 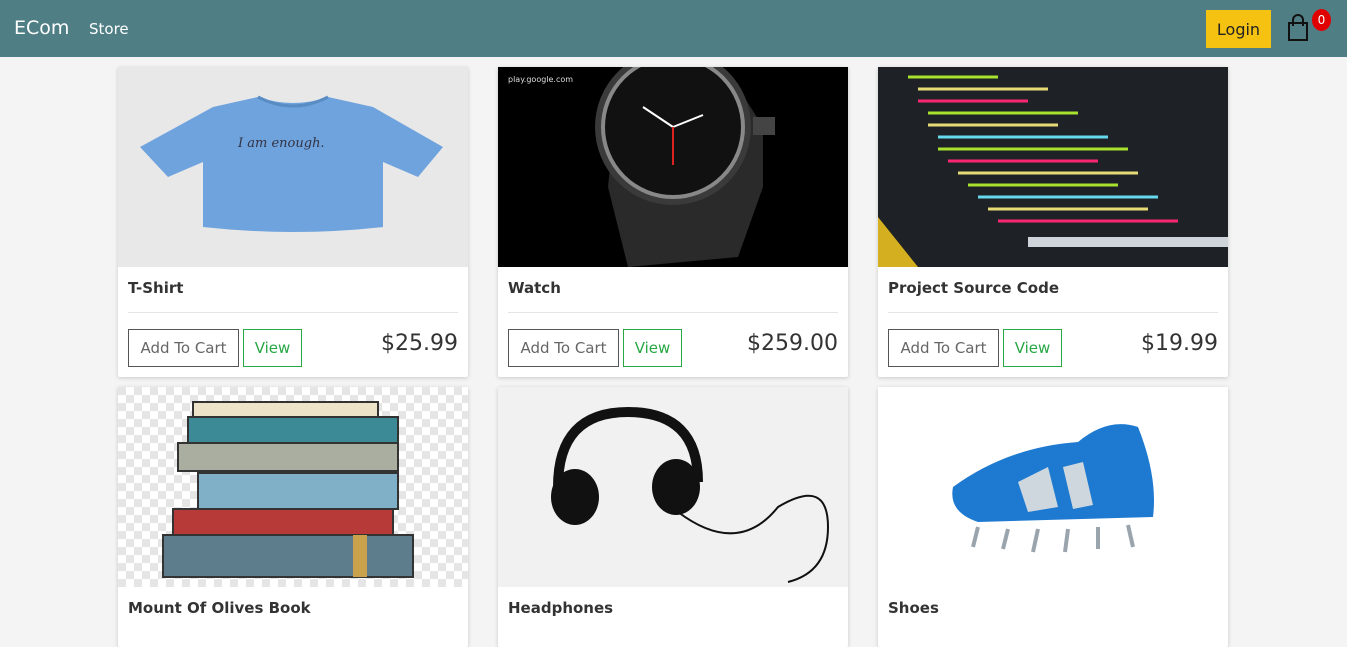 What do you see at coordinates (1298, 28) in the screenshot?
I see `cart-bag-icon` at bounding box center [1298, 28].